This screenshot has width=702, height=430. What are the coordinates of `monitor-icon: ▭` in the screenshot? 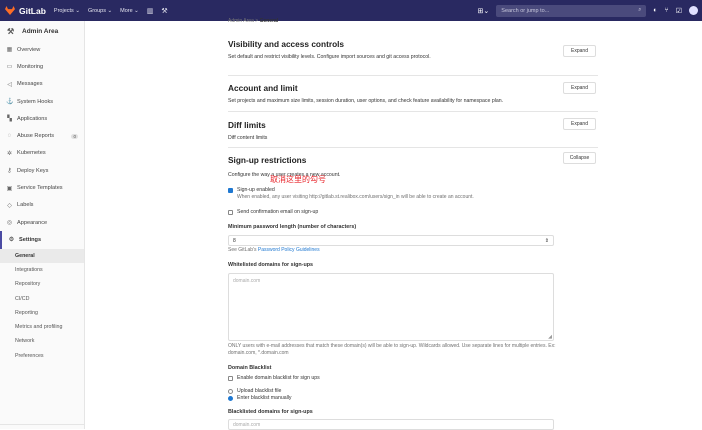 It's located at (9, 67).